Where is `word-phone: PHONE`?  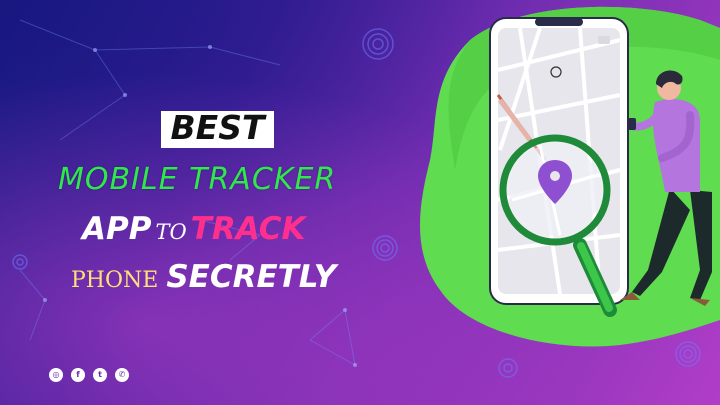 word-phone: PHONE is located at coordinates (115, 280).